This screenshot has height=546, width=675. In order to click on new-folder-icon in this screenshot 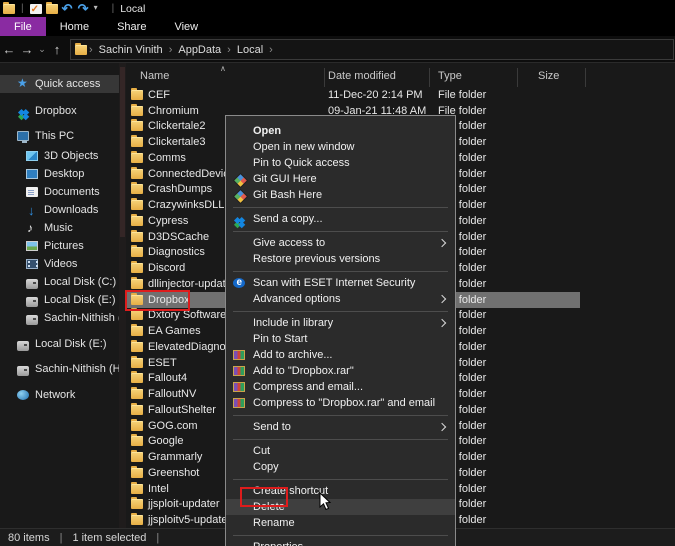, I will do `click(51, 7)`.